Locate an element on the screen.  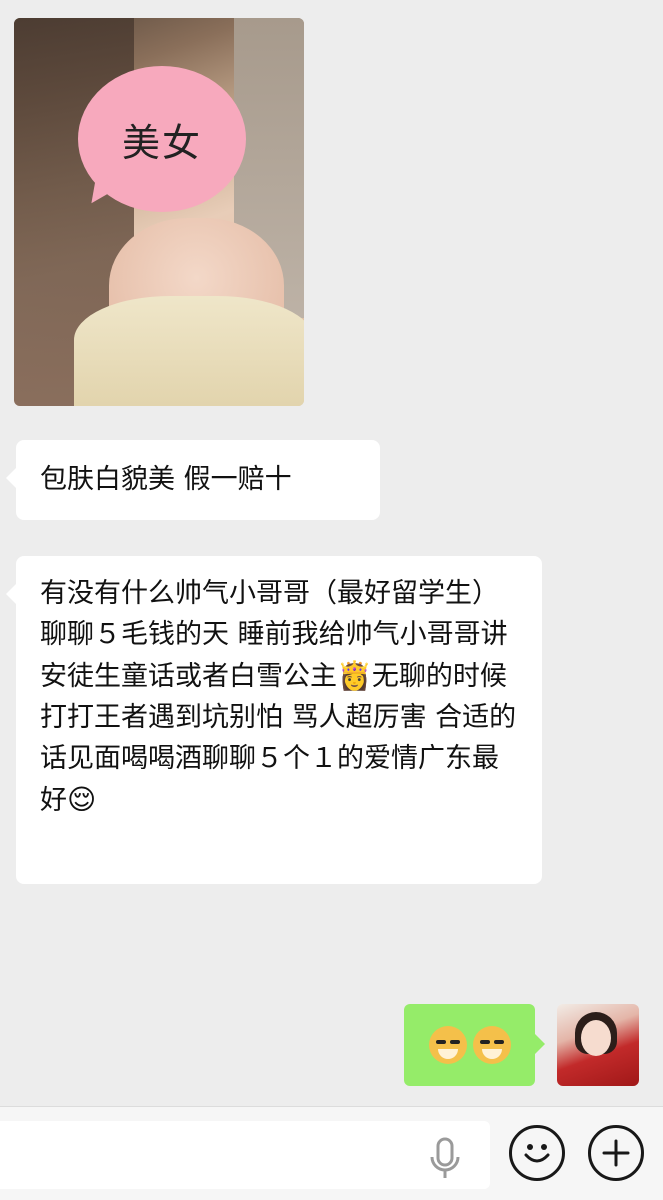
speech-bubble-sticker: 美女 is located at coordinates (162, 139).